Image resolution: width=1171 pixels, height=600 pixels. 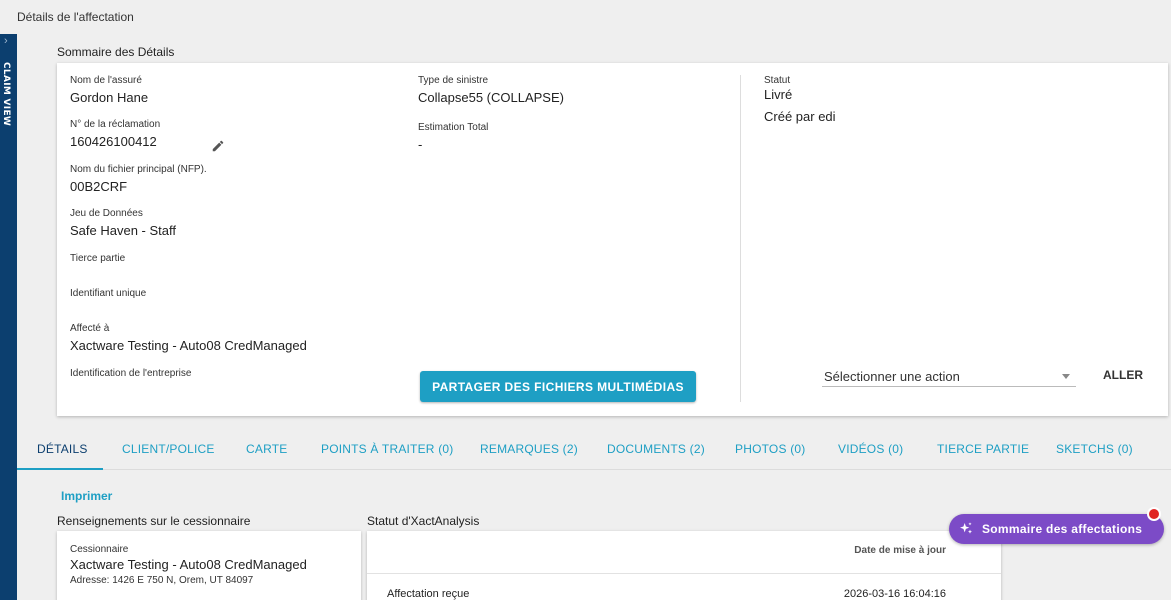 I want to click on tab-third-party: TIERCE PARTIE, so click(x=983, y=449).